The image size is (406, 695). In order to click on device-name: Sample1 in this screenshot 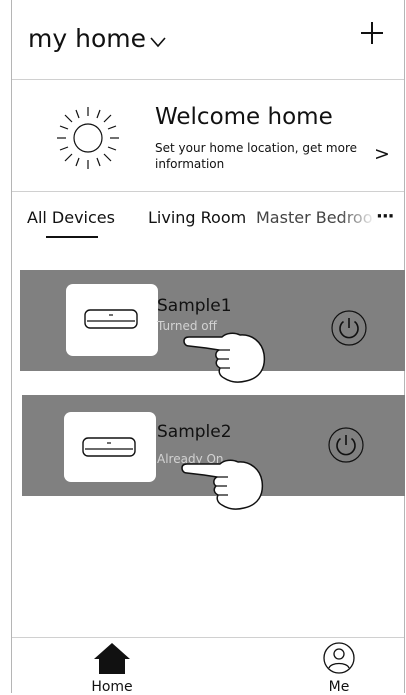, I will do `click(194, 306)`.